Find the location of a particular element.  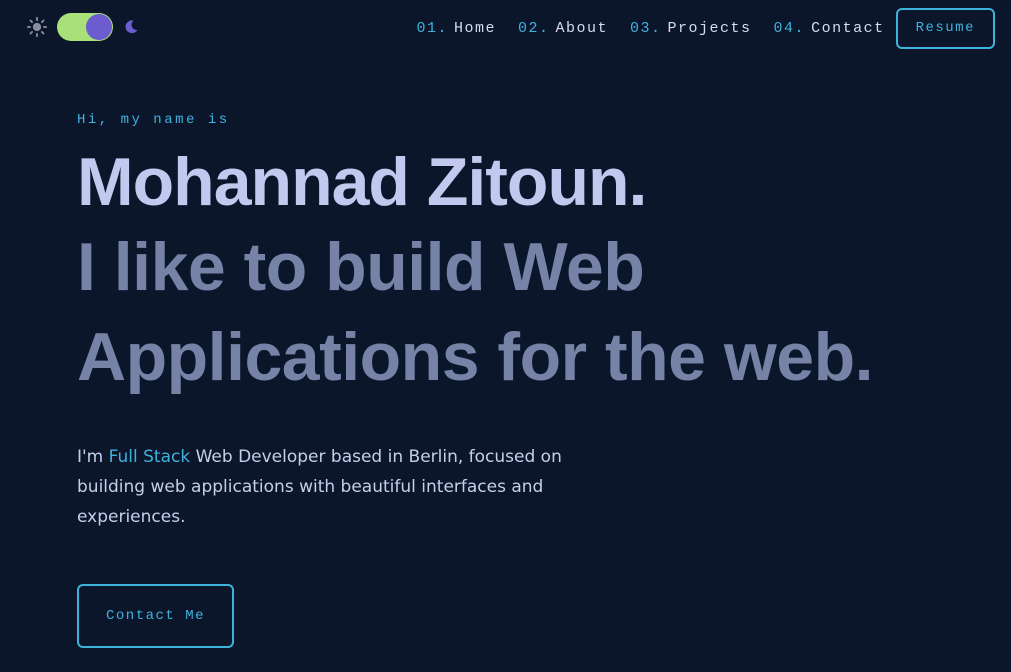

theme-switch is located at coordinates (85, 27).